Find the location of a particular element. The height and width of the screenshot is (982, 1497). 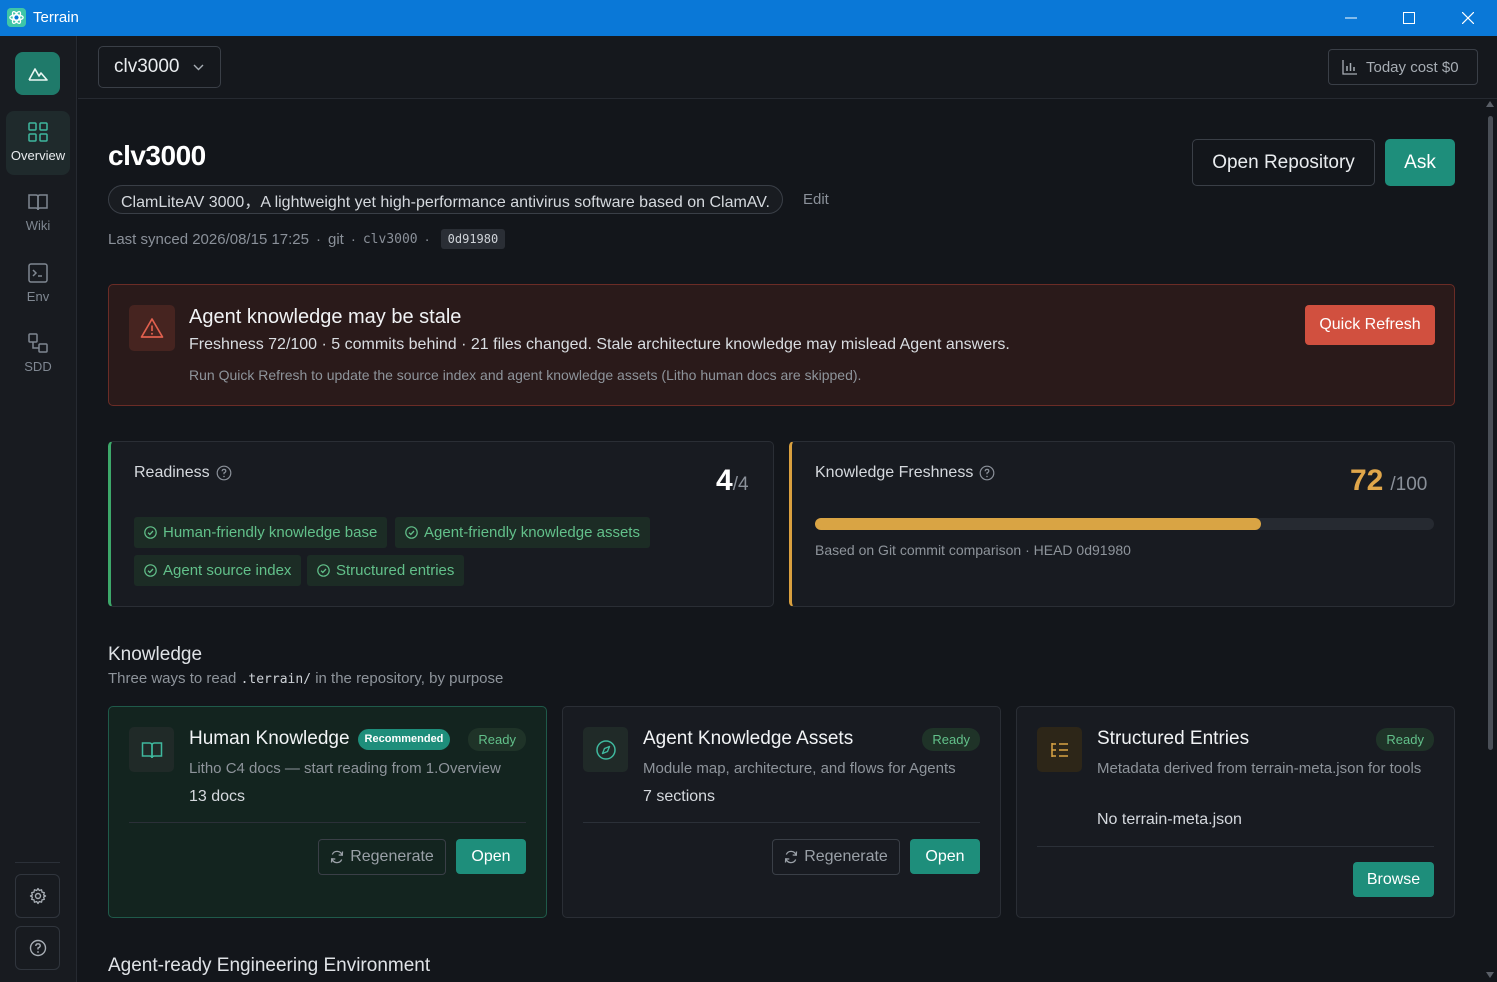

card-title: Structured Entries is located at coordinates (1173, 739).